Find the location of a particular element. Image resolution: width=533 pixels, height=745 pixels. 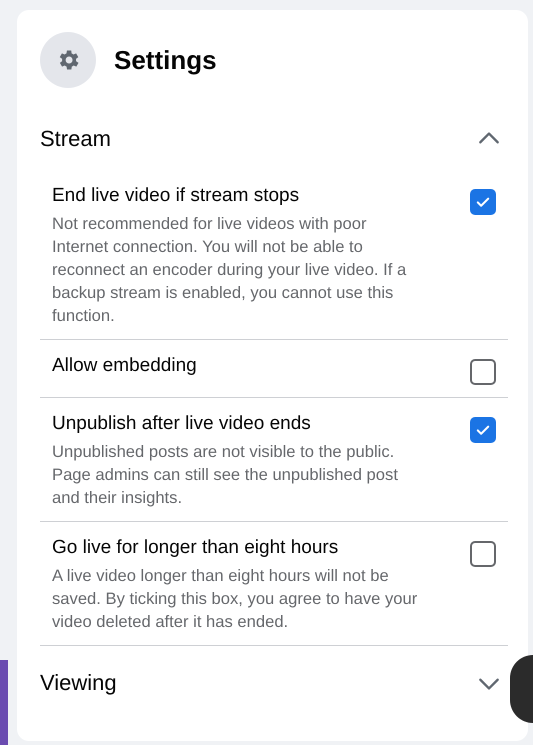

setting-title: End live video if stream stops is located at coordinates (176, 196).